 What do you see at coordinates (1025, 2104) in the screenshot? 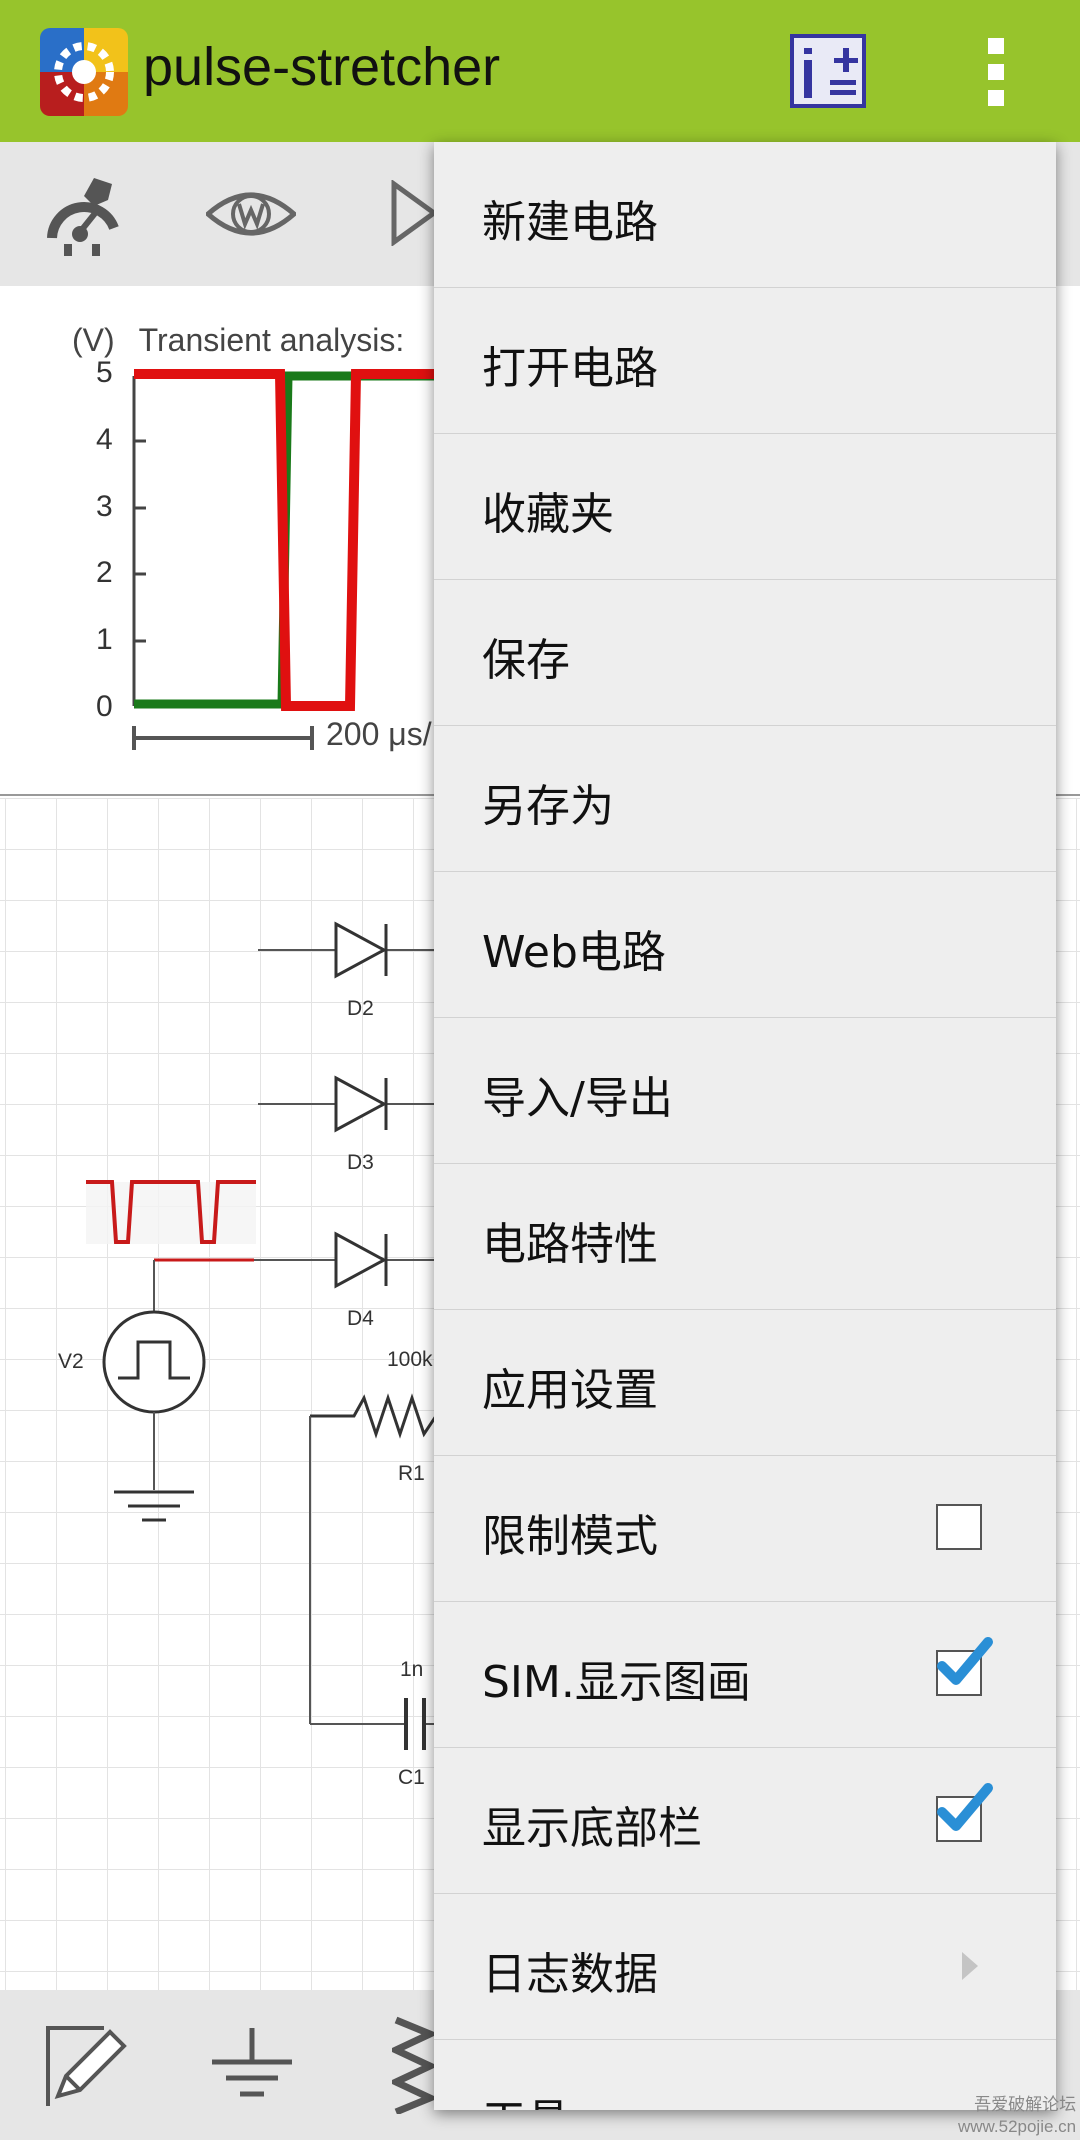
I see `watermark-line1: 吾爱破解论坛` at bounding box center [1025, 2104].